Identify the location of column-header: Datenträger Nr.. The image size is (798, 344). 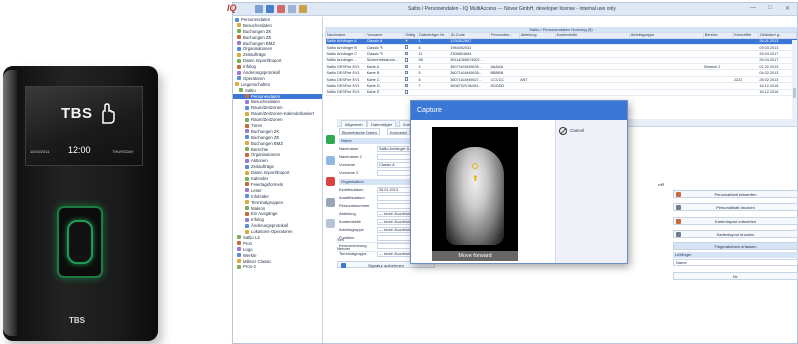
(433, 35).